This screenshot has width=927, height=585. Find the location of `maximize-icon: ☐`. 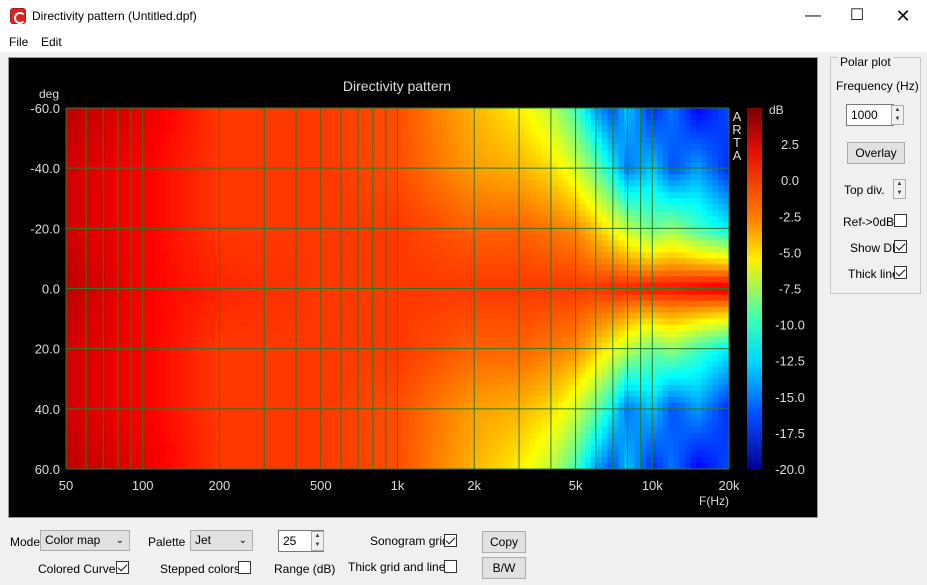

maximize-icon: ☐ is located at coordinates (857, 16).